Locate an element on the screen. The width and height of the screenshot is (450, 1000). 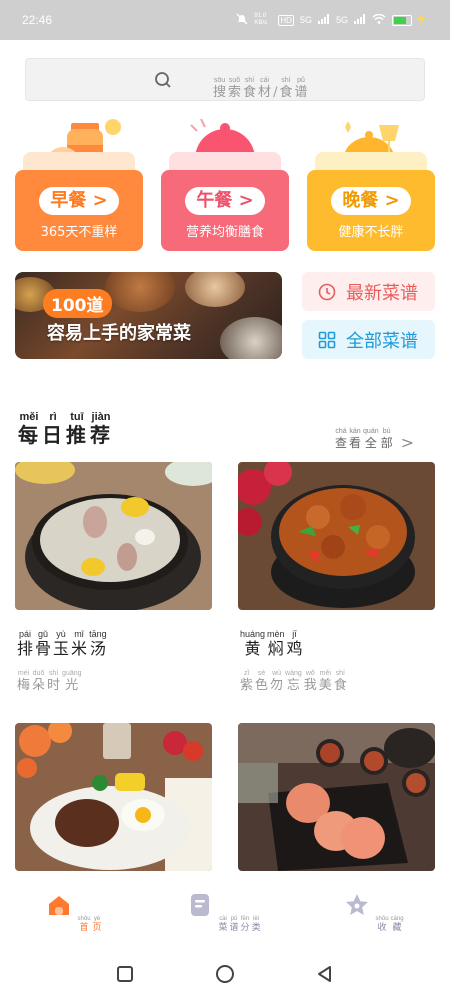
dinner-button: 晚餐 > is located at coordinates (371, 201).